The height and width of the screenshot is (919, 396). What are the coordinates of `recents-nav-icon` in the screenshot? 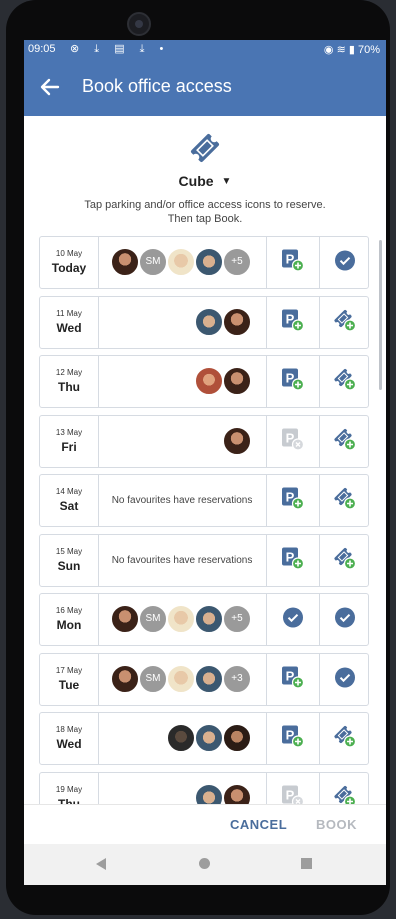 It's located at (306, 863).